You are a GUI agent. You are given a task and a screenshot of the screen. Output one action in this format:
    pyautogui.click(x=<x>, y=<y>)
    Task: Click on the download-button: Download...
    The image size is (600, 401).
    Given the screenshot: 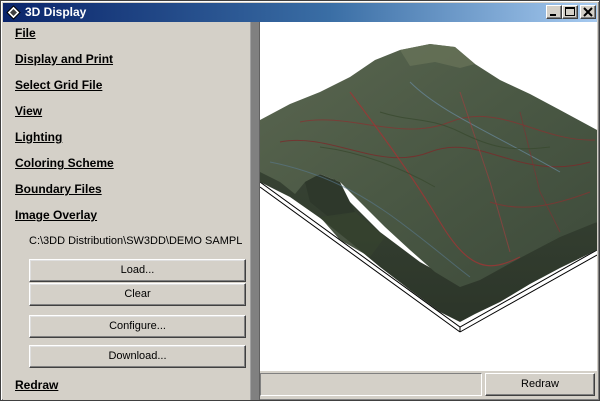 What is the action you would take?
    pyautogui.click(x=137, y=356)
    